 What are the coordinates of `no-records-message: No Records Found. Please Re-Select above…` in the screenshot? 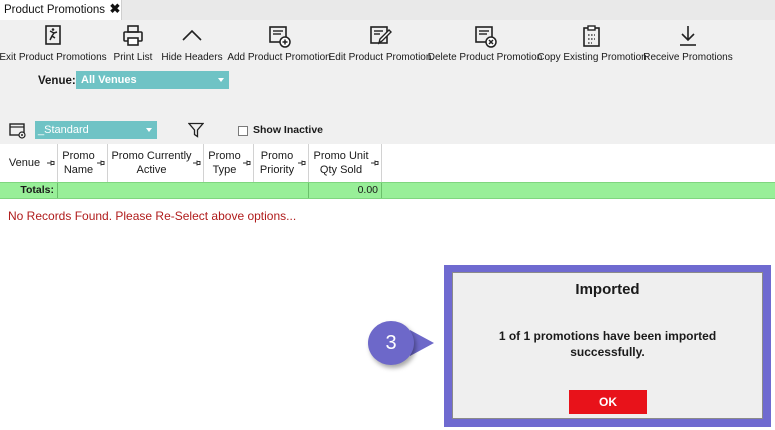 It's located at (152, 216).